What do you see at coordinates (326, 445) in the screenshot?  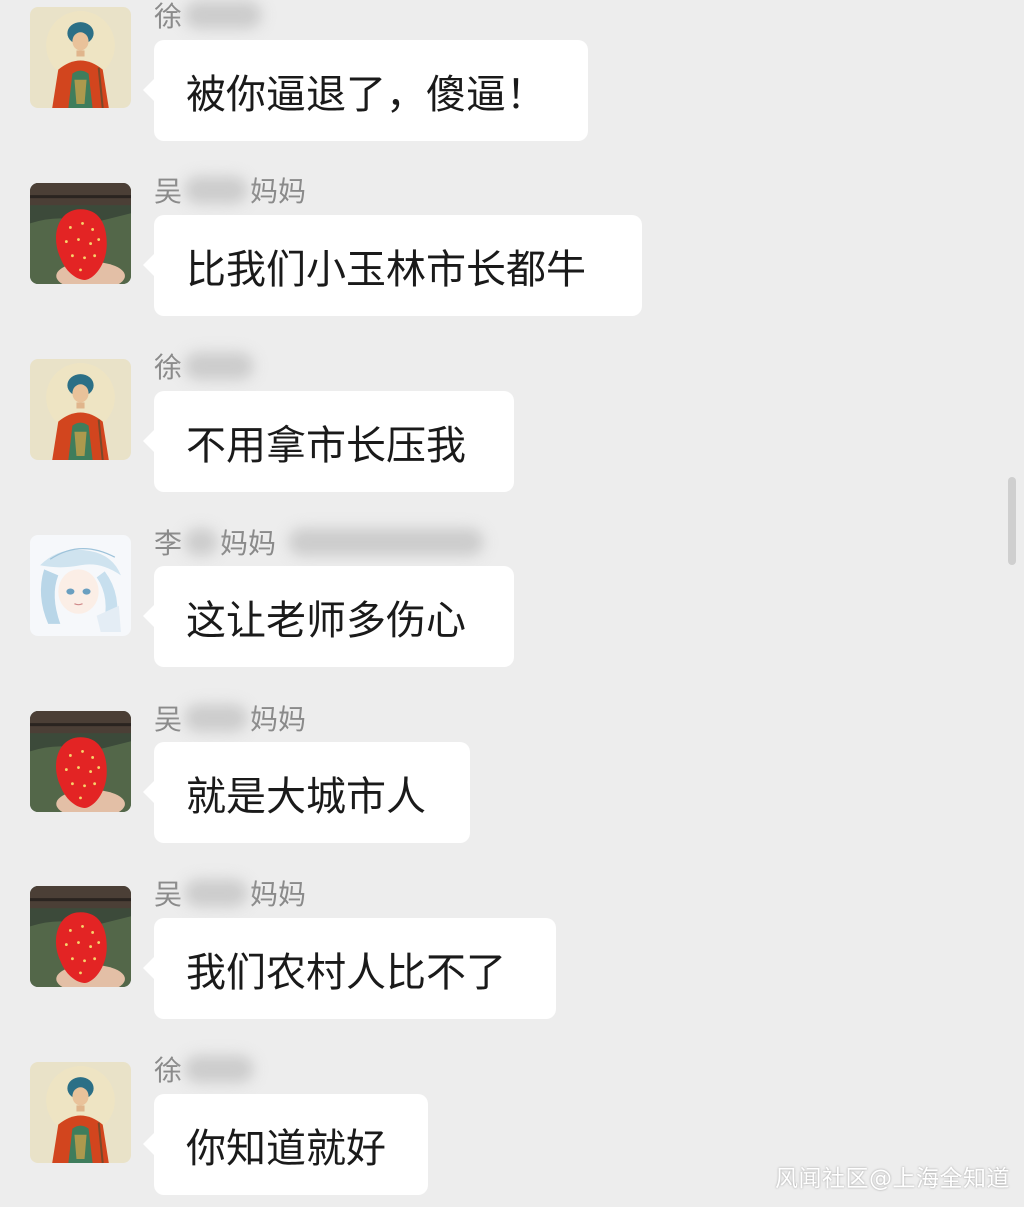 I see `message-text: 不用拿市长压我` at bounding box center [326, 445].